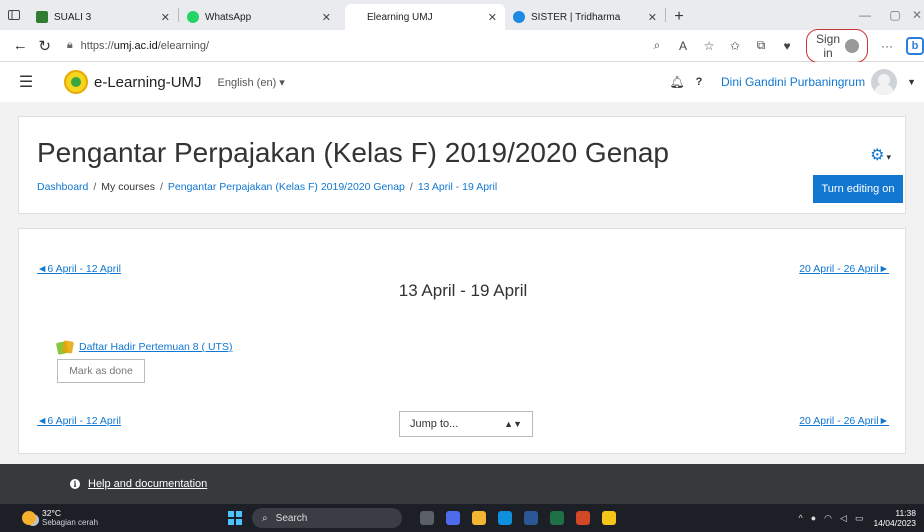  Describe the element at coordinates (895, 15) in the screenshot. I see `restore-icon: ▢` at that location.